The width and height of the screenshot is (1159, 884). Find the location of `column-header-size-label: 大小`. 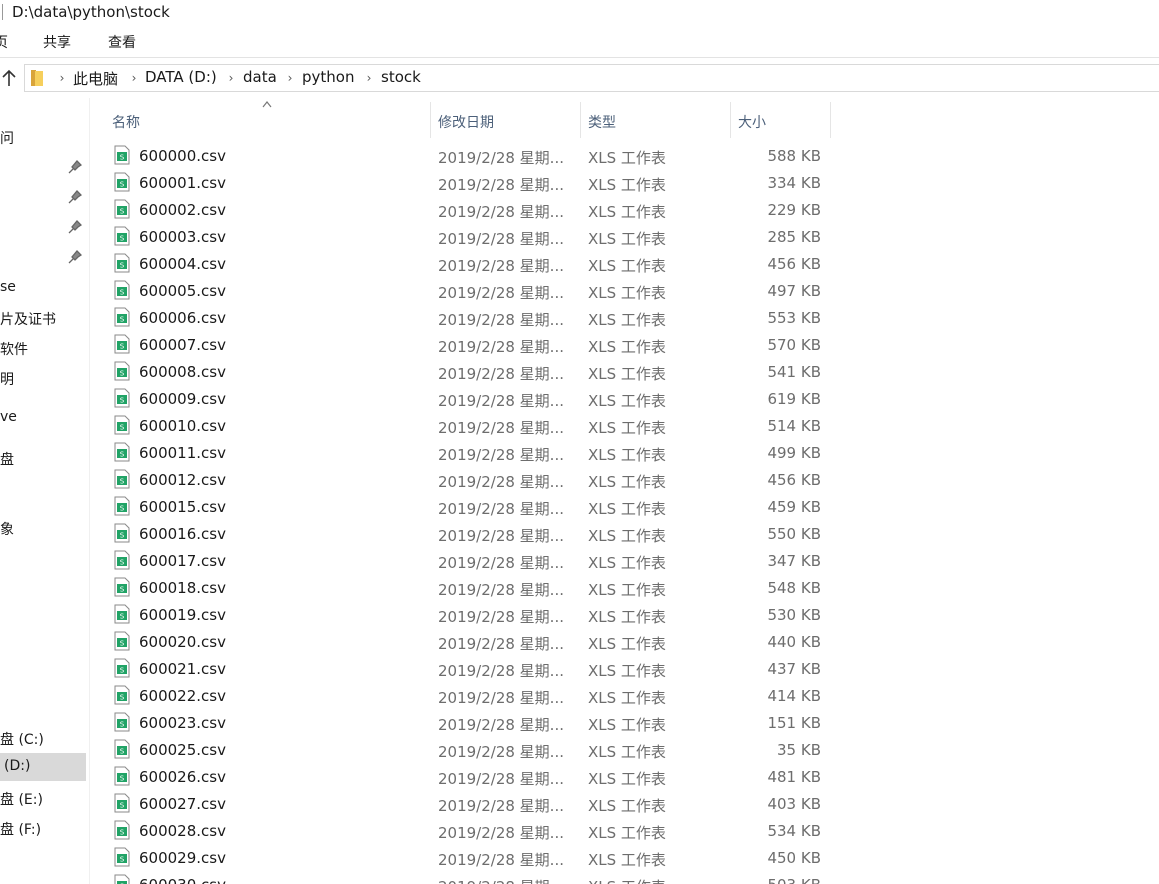

column-header-size-label: 大小 is located at coordinates (752, 123).